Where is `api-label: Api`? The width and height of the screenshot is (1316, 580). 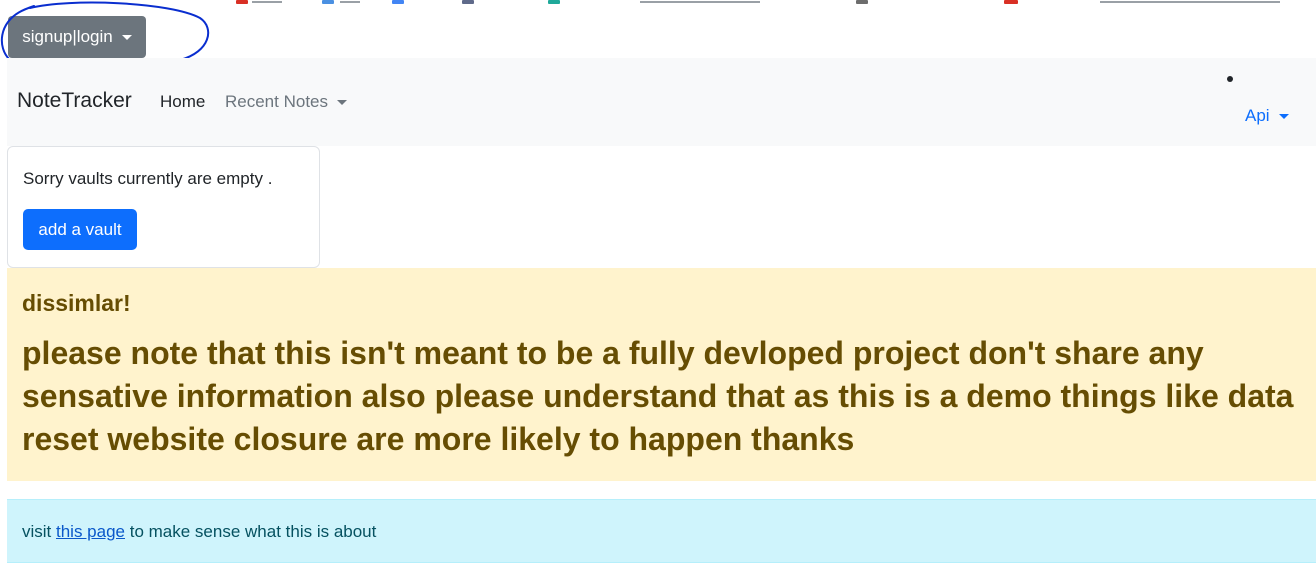
api-label: Api is located at coordinates (1257, 115).